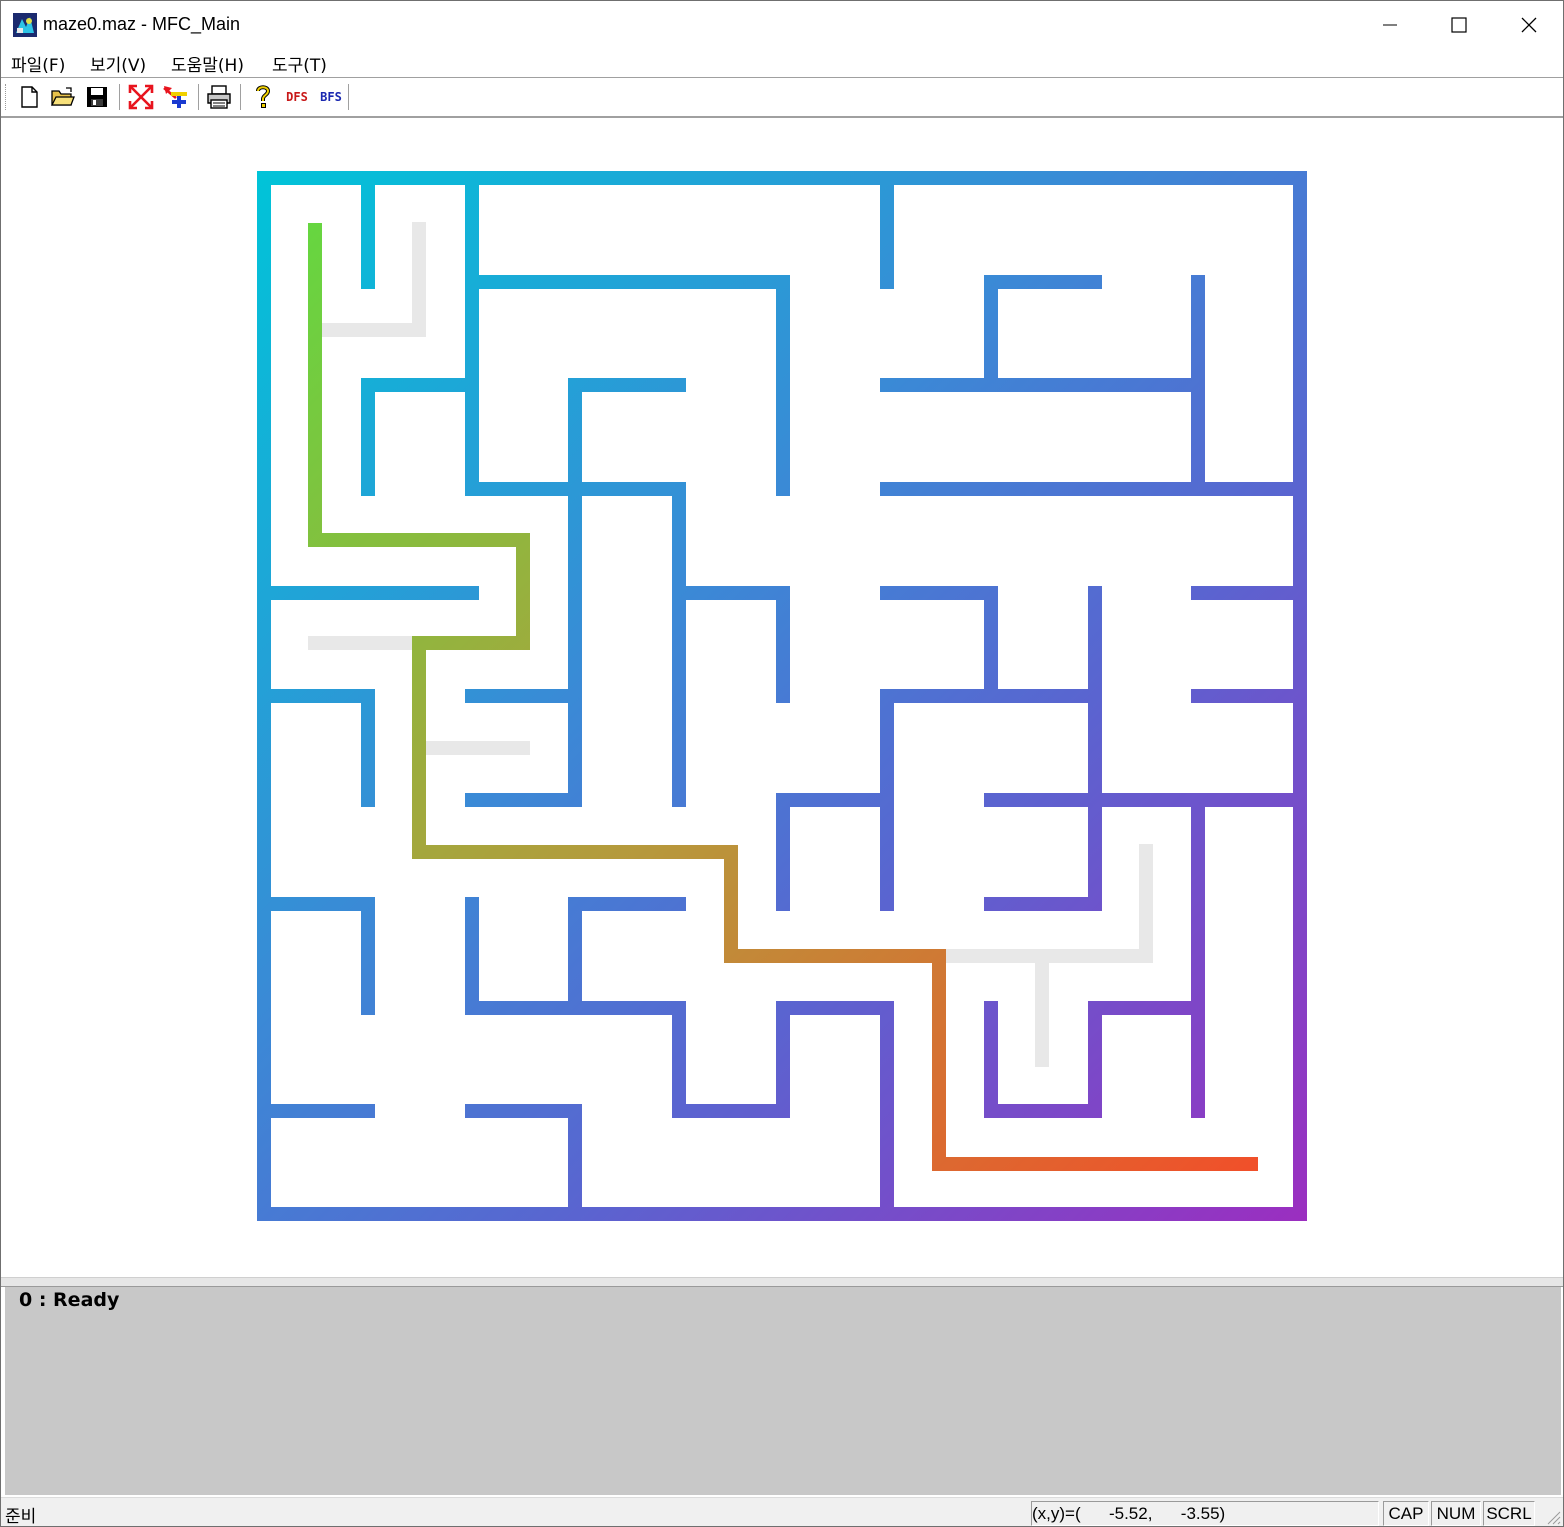 The width and height of the screenshot is (1564, 1527). I want to click on print-icon, so click(219, 97).